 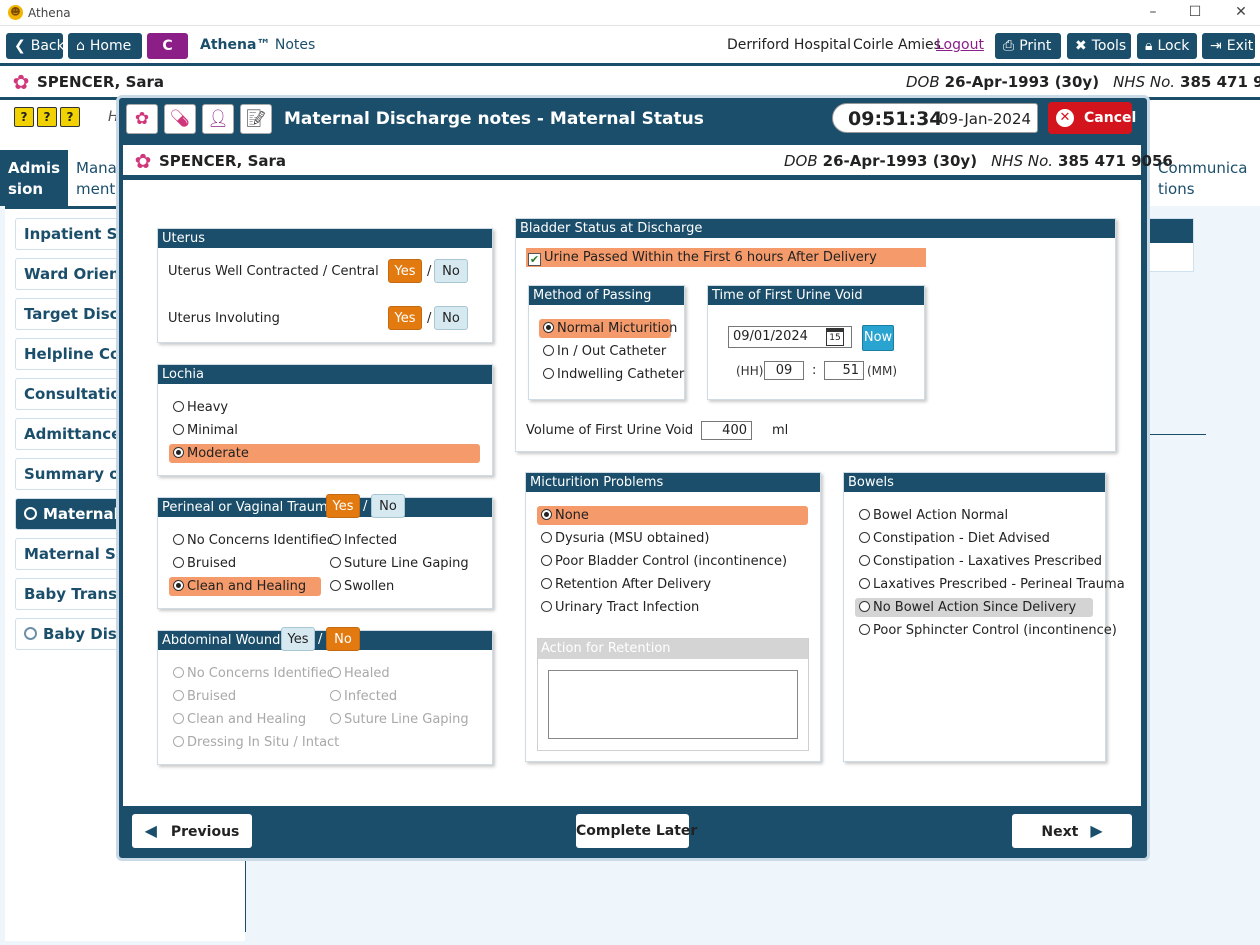 What do you see at coordinates (673, 704) in the screenshot?
I see `retention-textarea` at bounding box center [673, 704].